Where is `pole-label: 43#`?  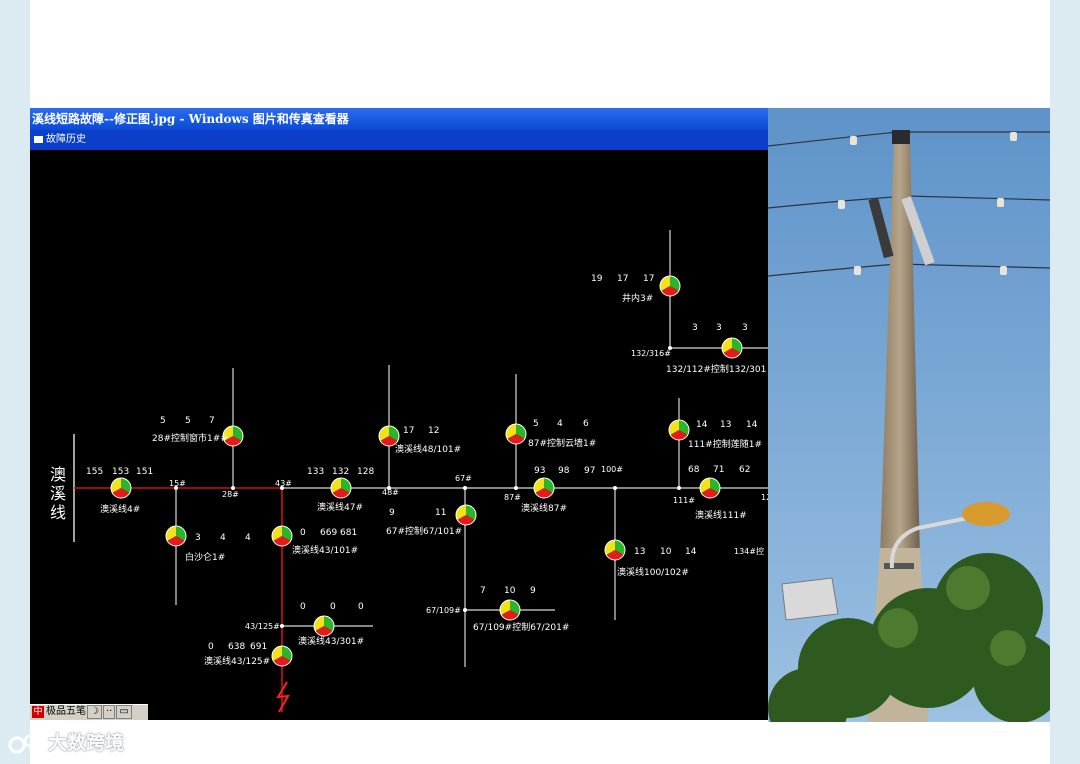
pole-label: 43# is located at coordinates (283, 483).